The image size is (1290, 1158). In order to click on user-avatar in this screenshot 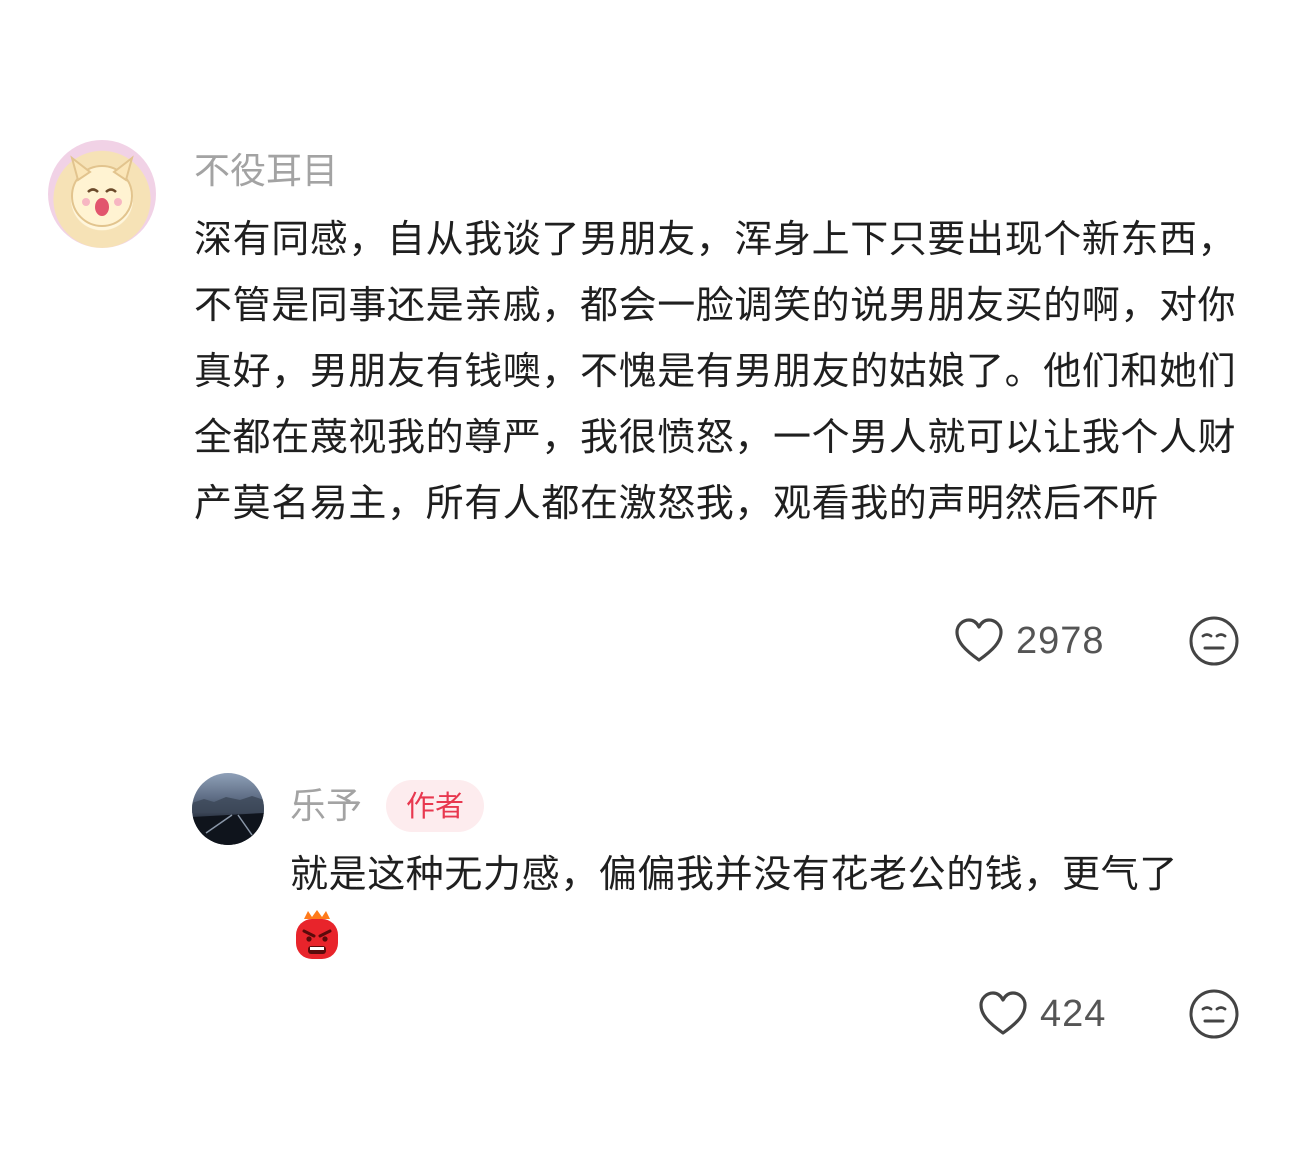, I will do `click(102, 194)`.